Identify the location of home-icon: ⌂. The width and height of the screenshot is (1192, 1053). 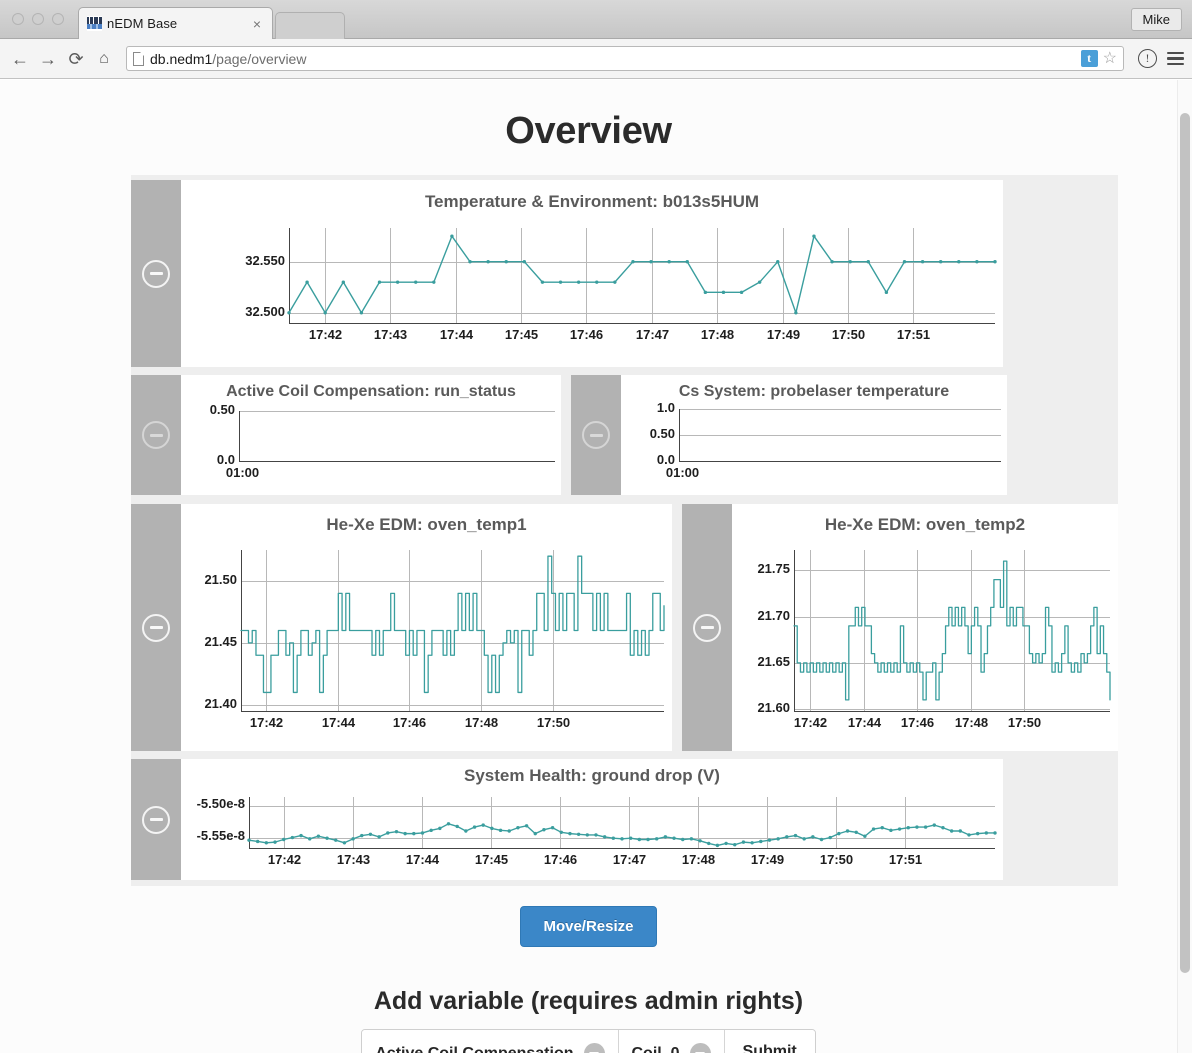
(104, 59).